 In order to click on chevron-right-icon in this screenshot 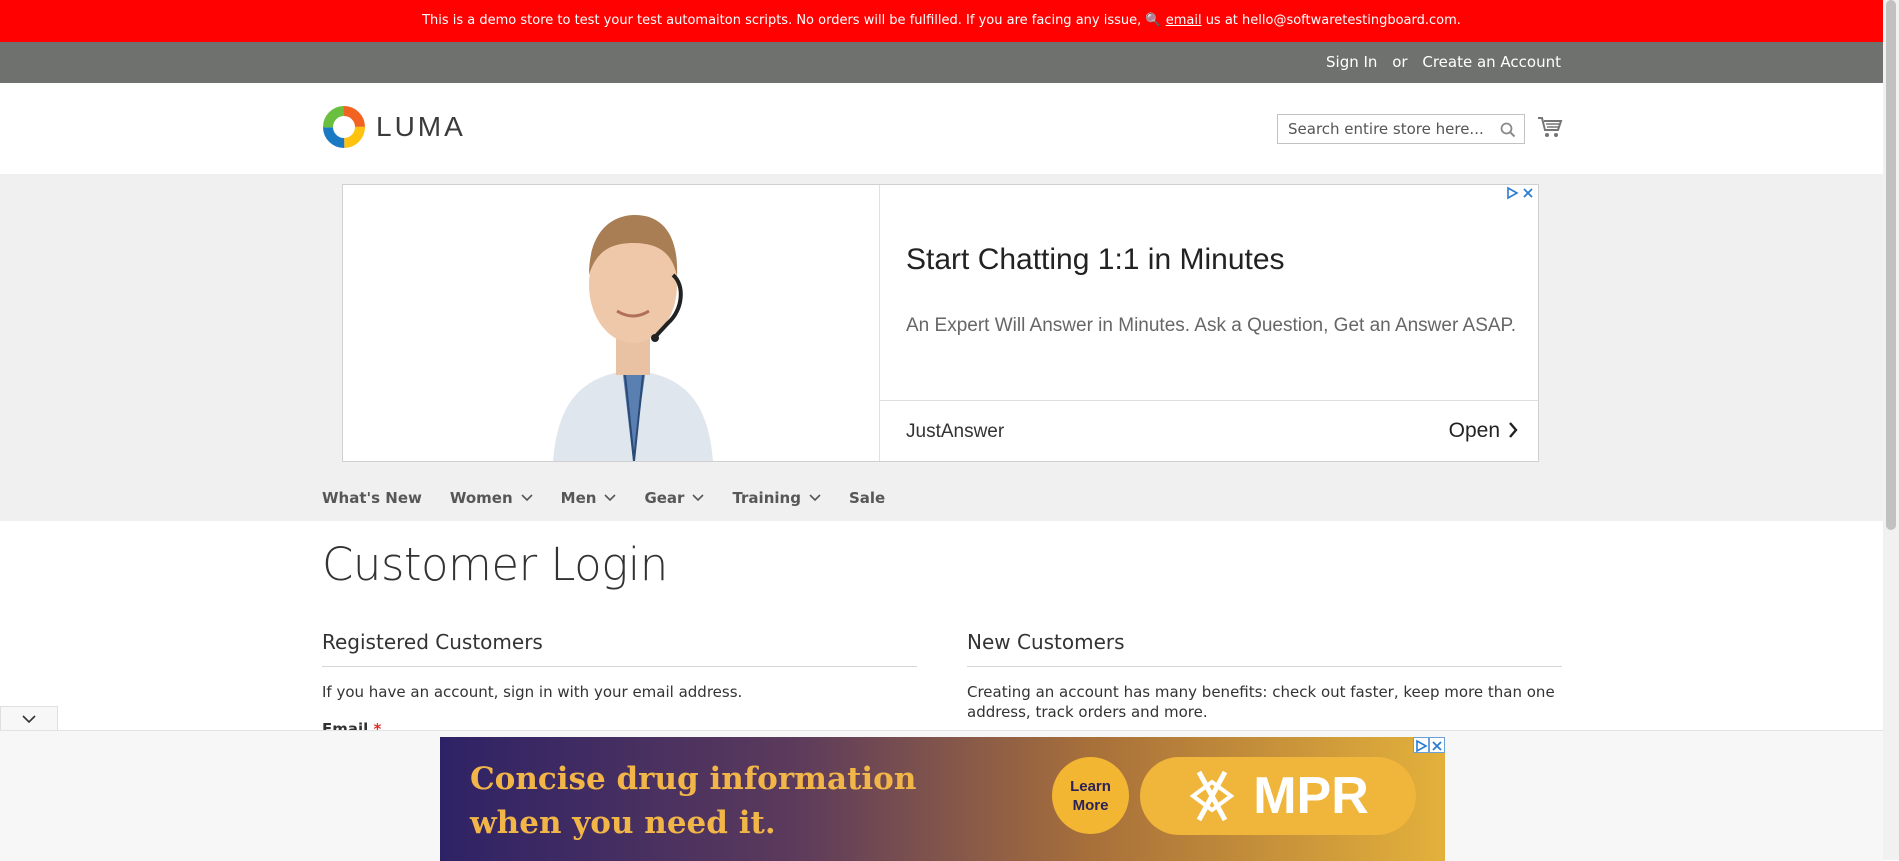, I will do `click(1513, 430)`.